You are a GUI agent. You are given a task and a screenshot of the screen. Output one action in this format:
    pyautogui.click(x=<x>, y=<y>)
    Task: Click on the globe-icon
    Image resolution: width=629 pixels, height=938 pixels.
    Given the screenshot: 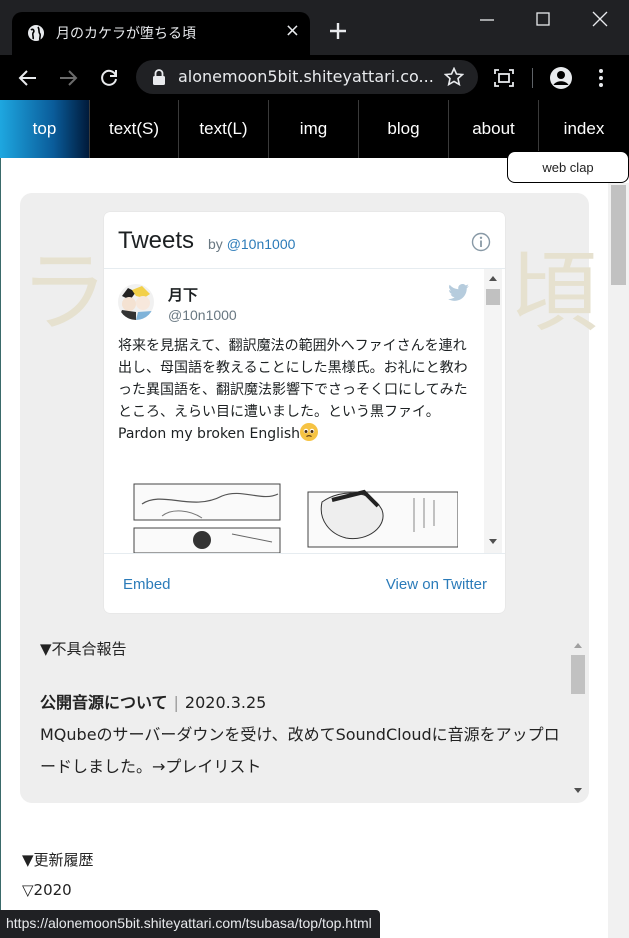 What is the action you would take?
    pyautogui.click(x=36, y=33)
    